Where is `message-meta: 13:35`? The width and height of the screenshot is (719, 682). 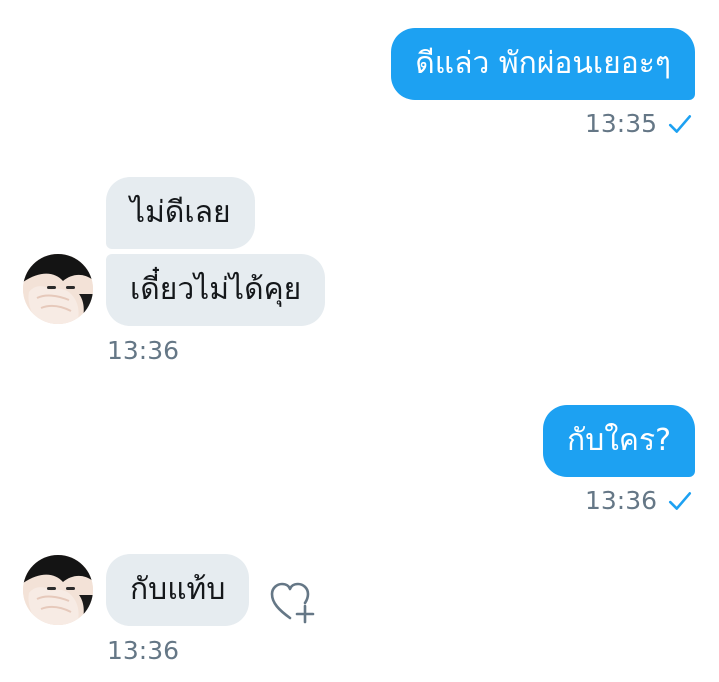 message-meta: 13:35 is located at coordinates (639, 124).